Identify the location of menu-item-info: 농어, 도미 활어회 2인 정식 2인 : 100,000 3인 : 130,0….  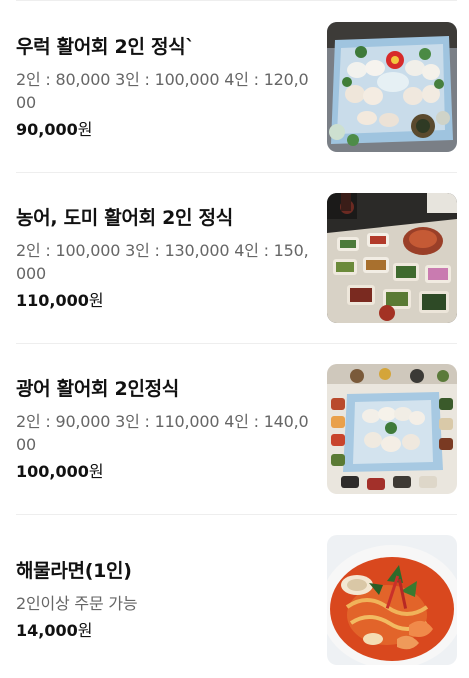
(164, 258).